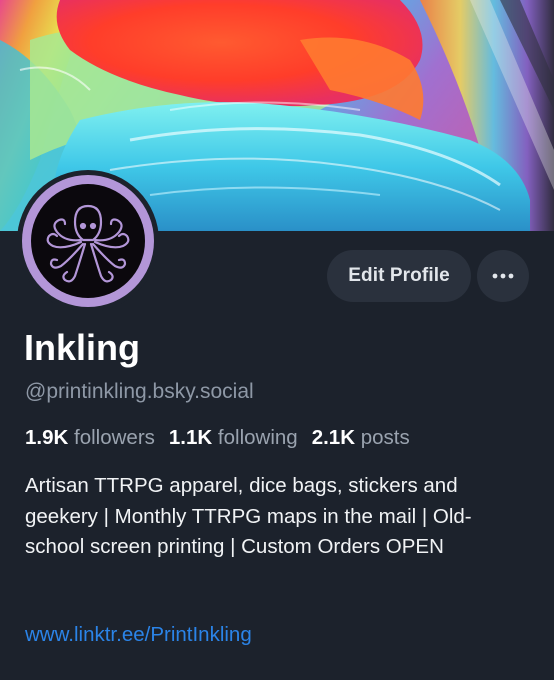  I want to click on posts-label: posts, so click(385, 437).